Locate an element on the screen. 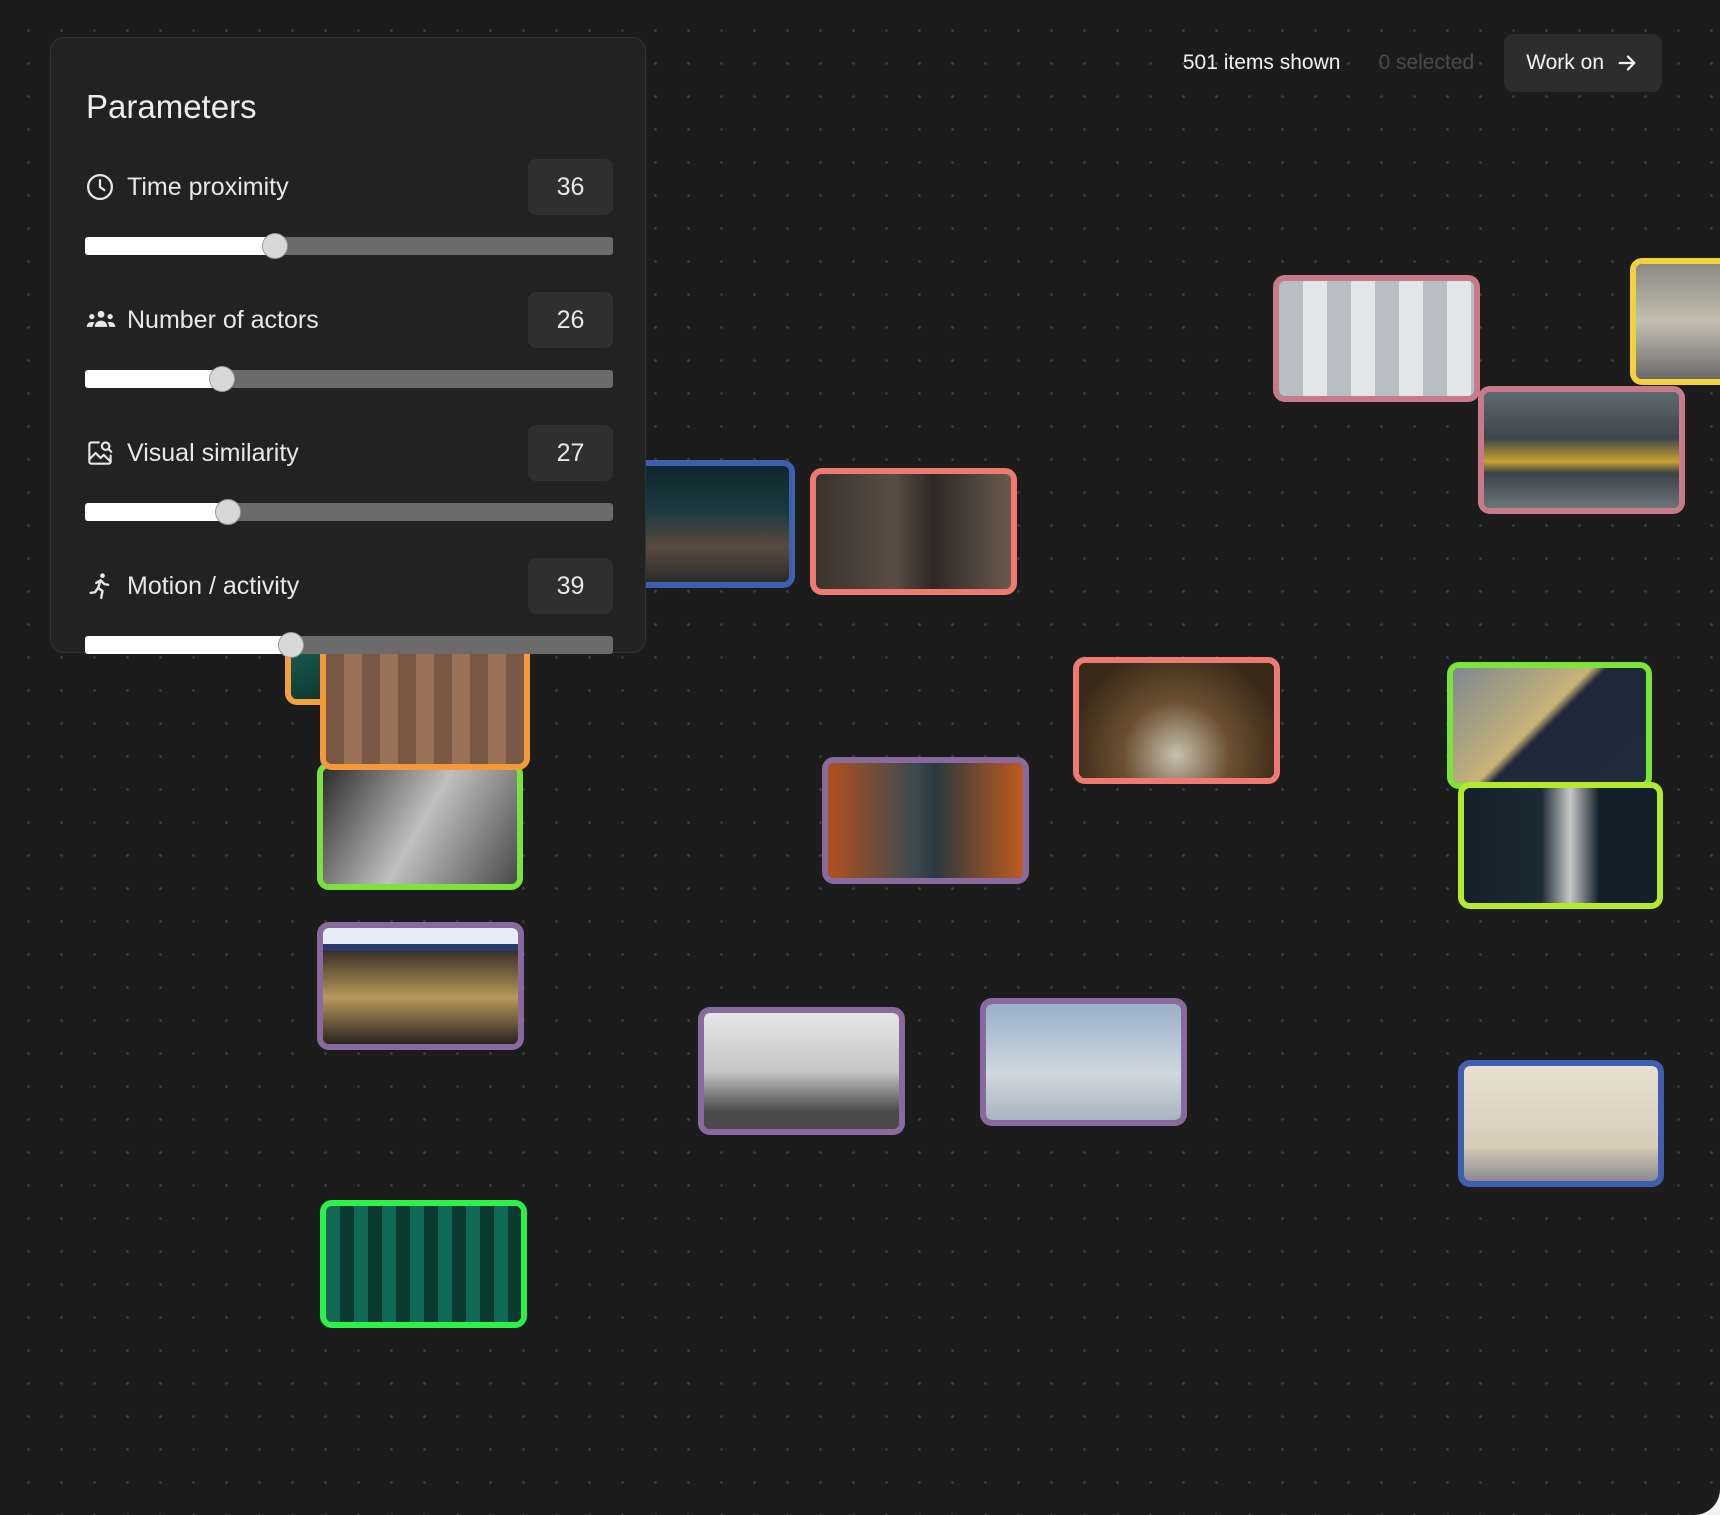  param-label: Number of actors is located at coordinates (223, 319).